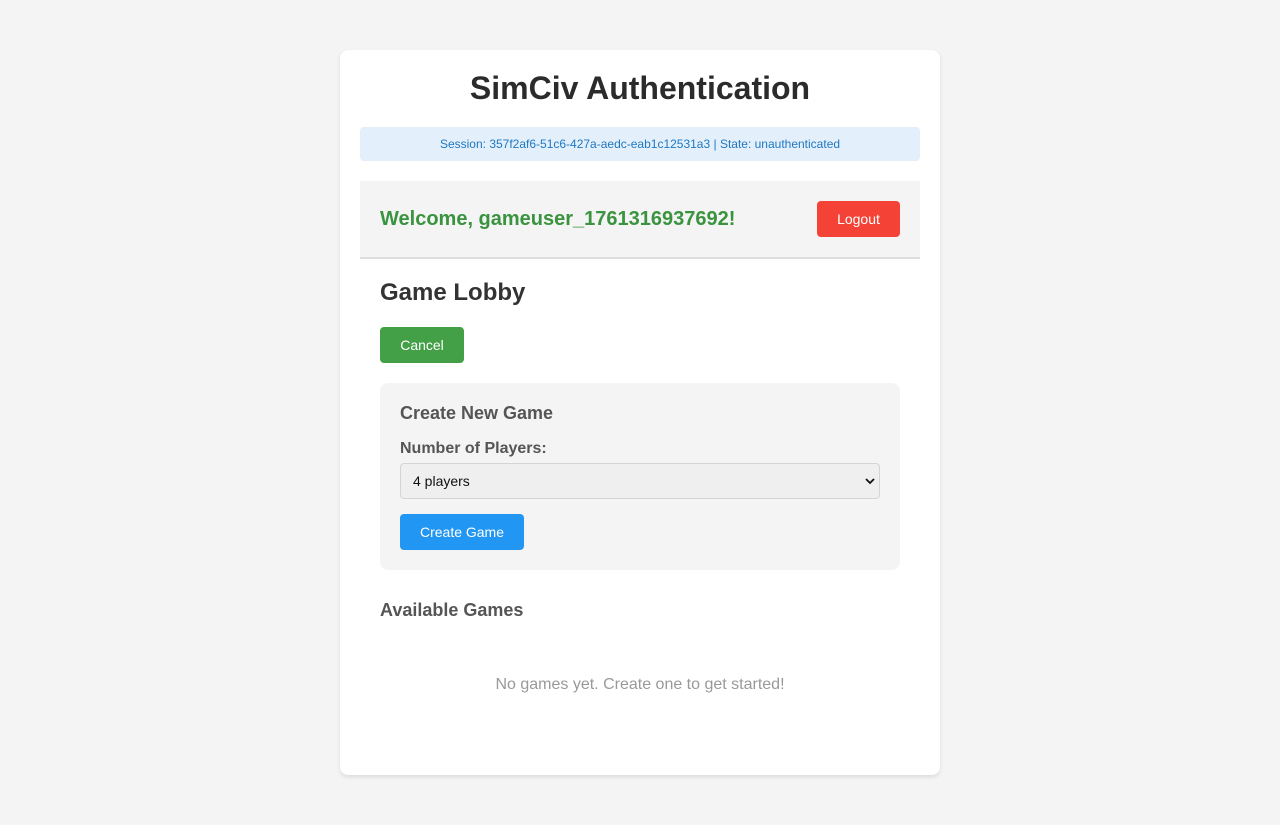  I want to click on cancel-button: Cancel, so click(422, 345).